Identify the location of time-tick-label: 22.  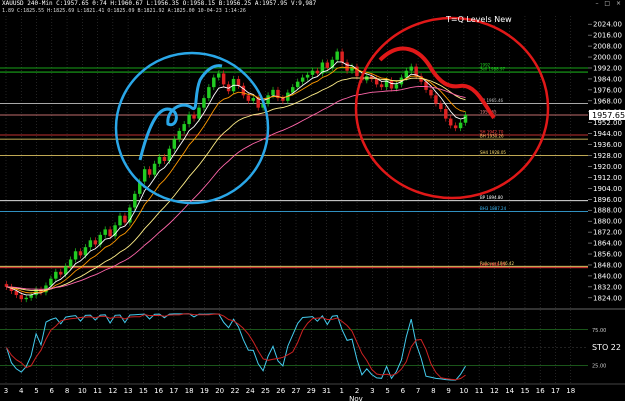
(234, 391).